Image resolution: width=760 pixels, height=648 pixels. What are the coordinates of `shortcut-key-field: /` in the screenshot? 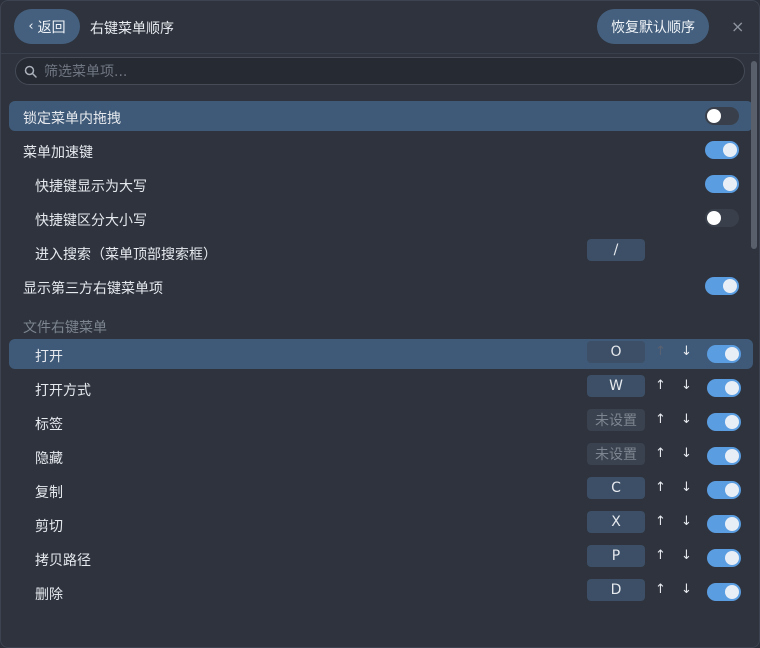 It's located at (616, 250).